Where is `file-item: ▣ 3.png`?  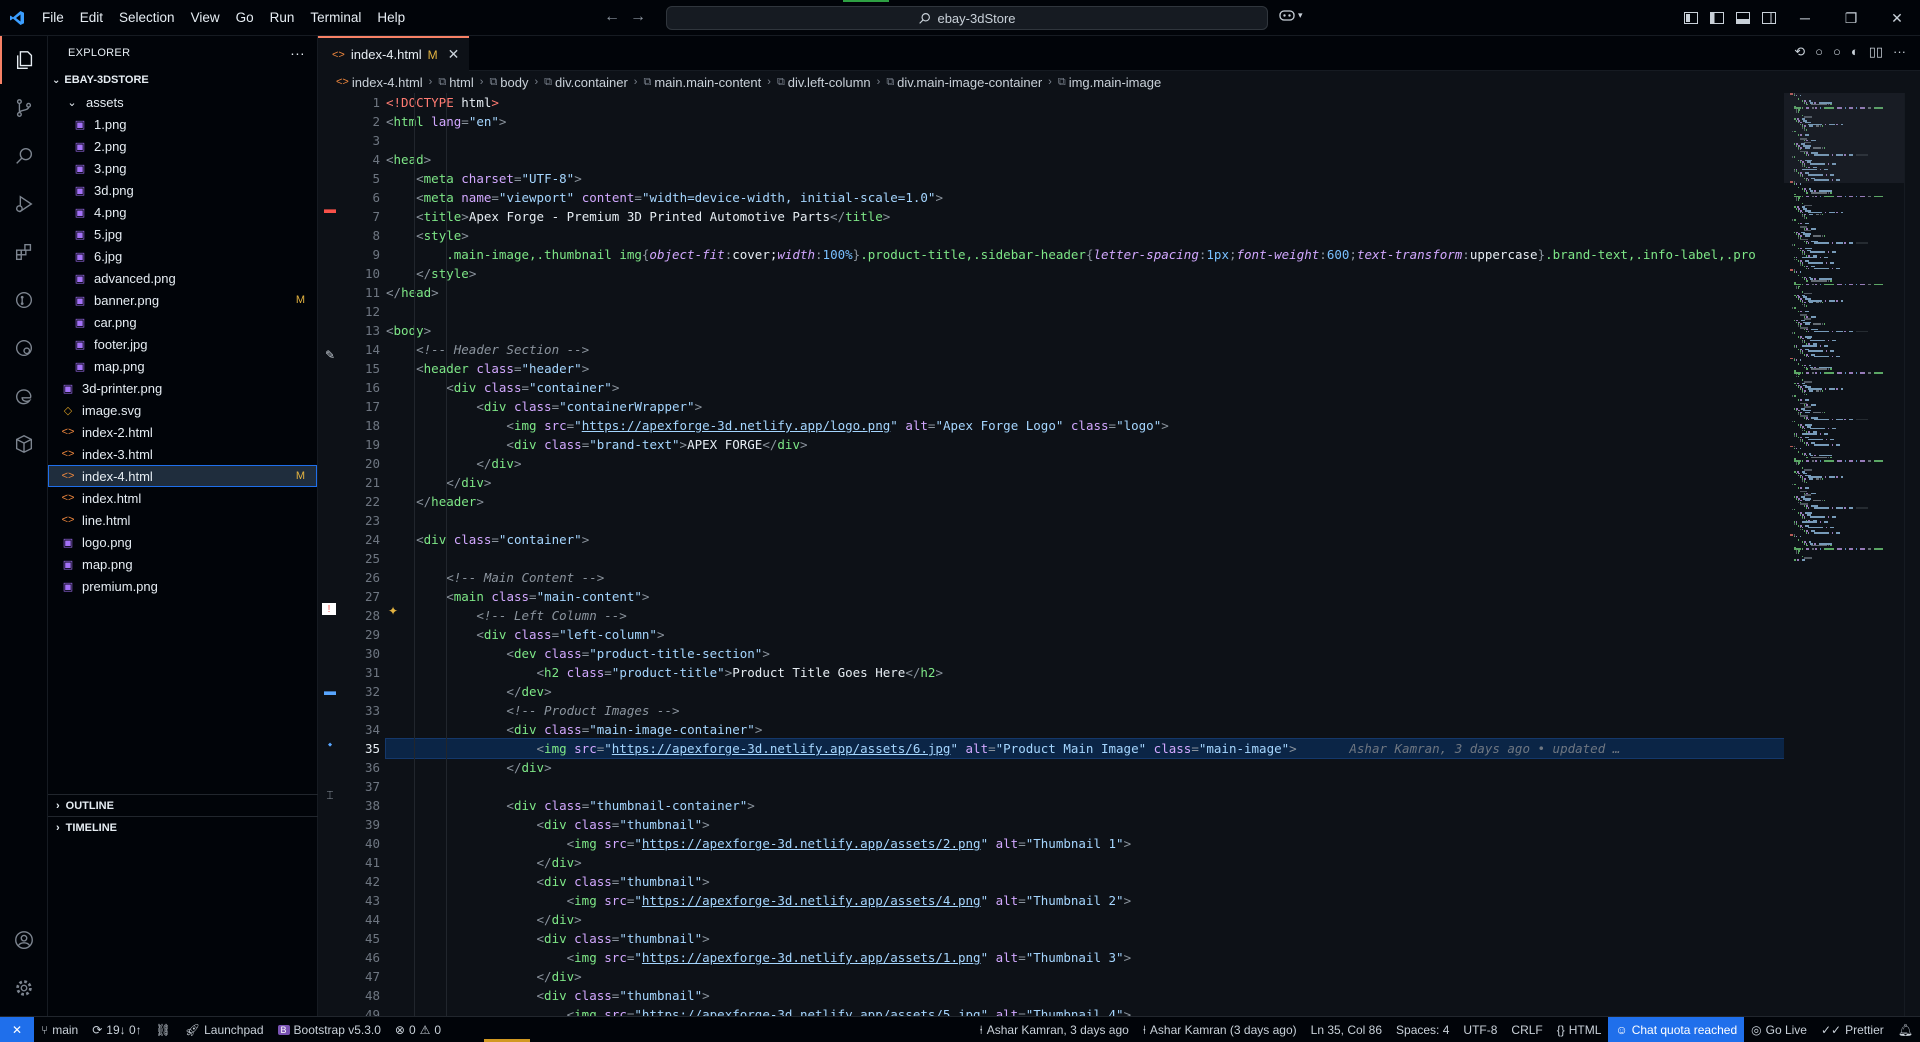 file-item: ▣ 3.png is located at coordinates (182, 168).